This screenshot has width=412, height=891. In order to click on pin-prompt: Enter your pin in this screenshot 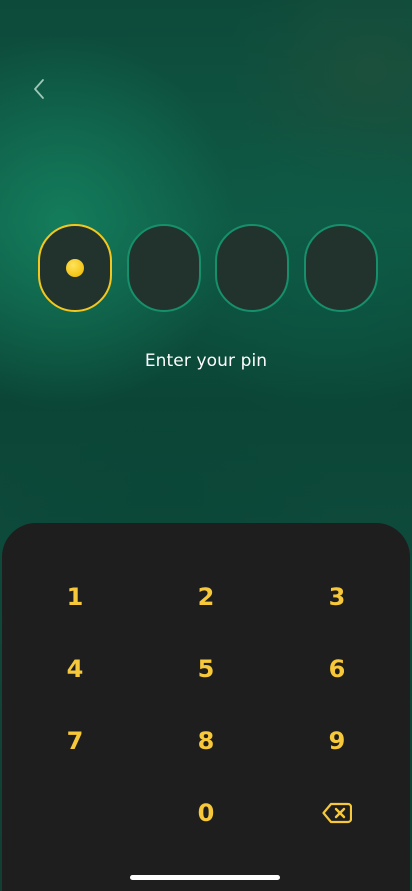, I will do `click(206, 361)`.